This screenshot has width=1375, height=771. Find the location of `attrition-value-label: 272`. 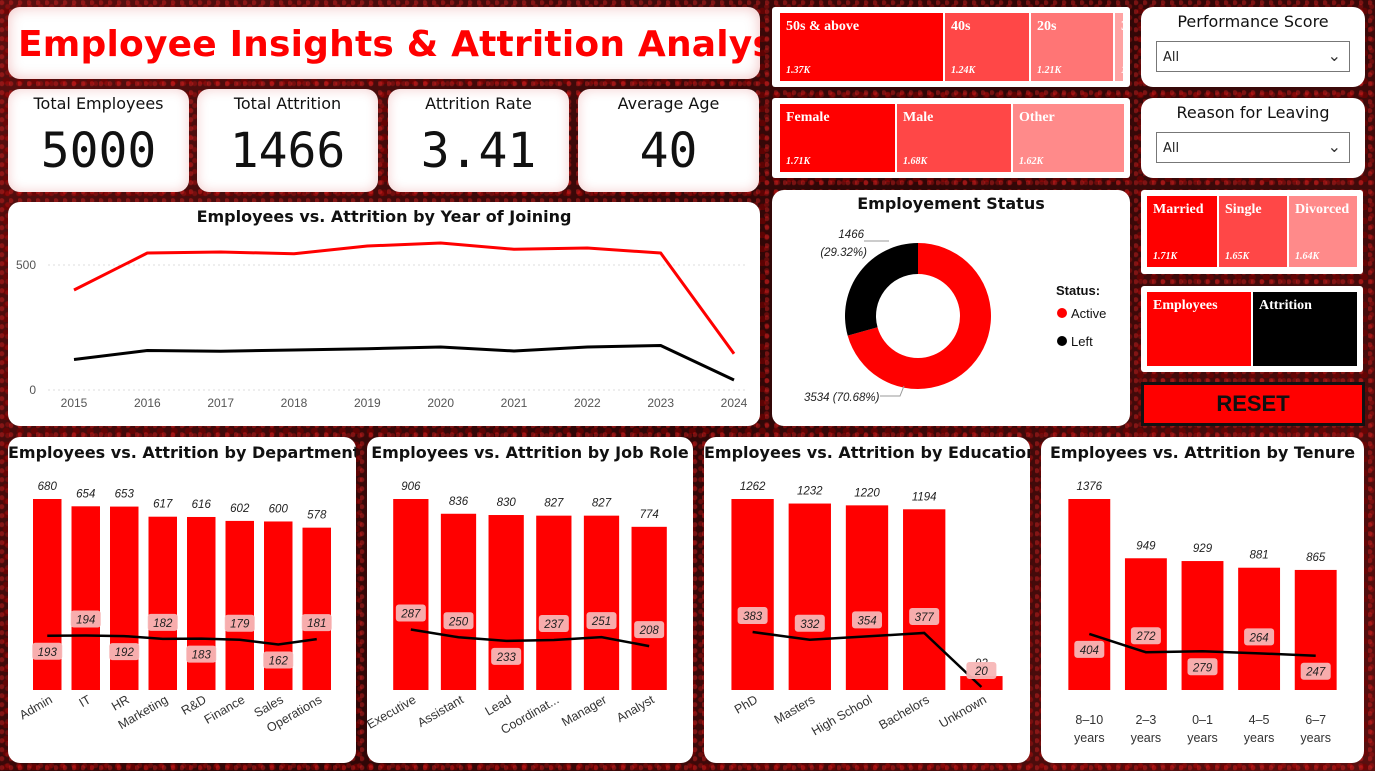

attrition-value-label: 272 is located at coordinates (1145, 637).